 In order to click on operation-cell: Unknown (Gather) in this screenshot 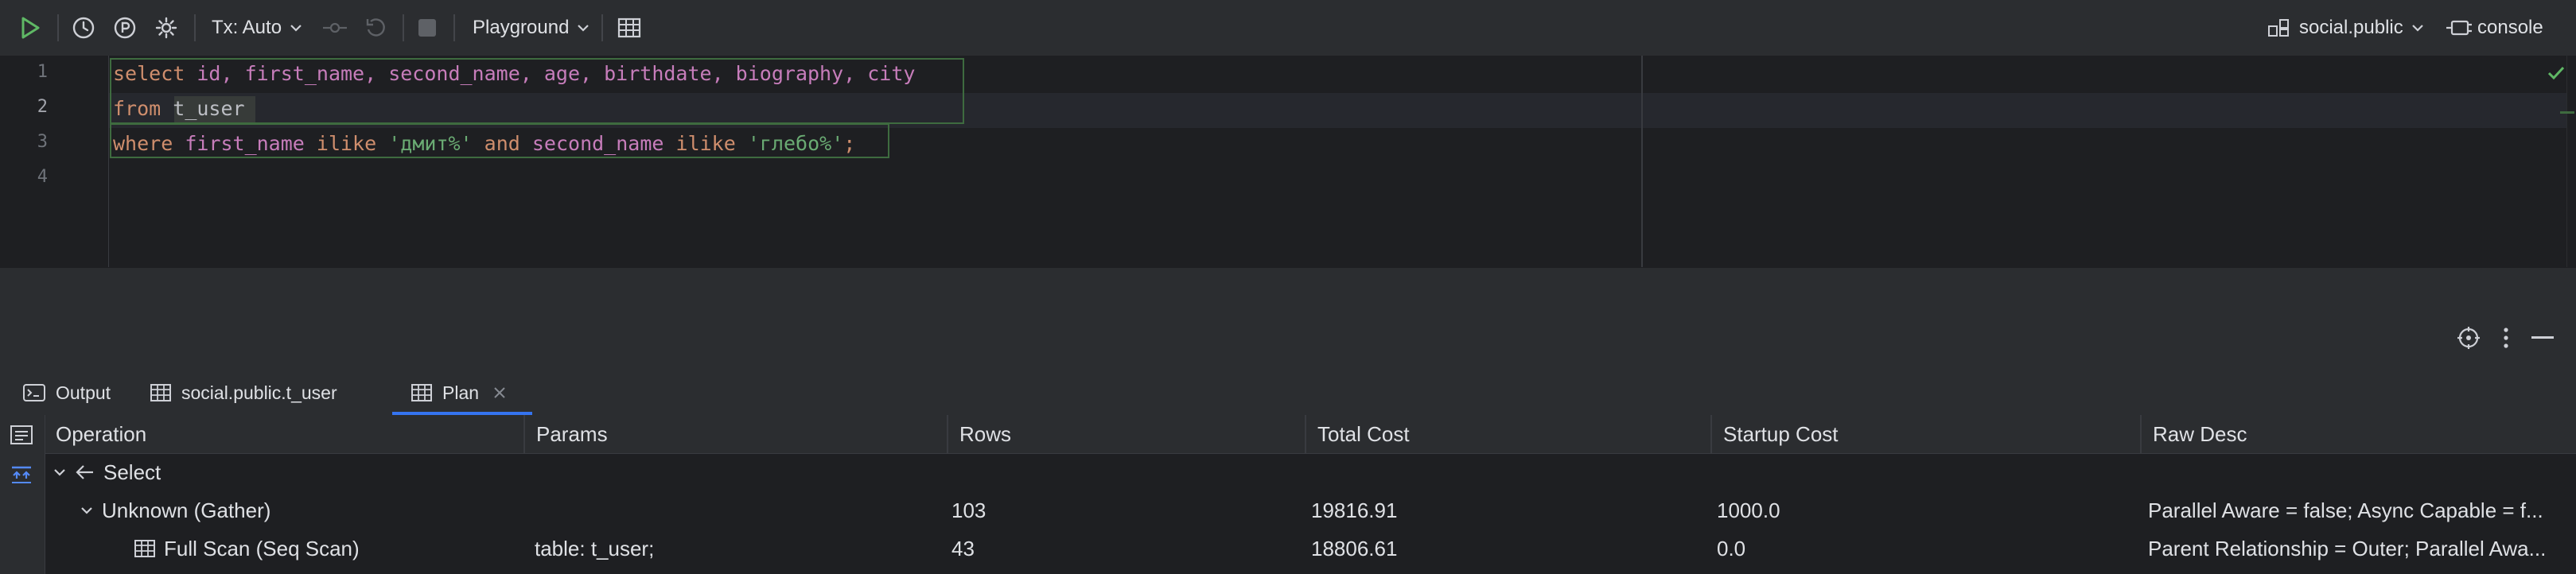, I will do `click(303, 510)`.